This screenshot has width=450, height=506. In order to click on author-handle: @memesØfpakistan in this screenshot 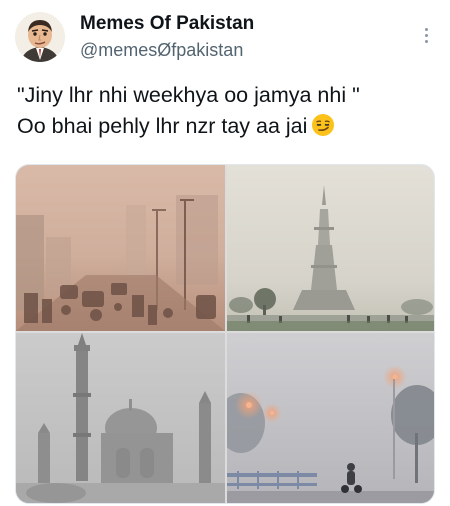, I will do `click(167, 50)`.